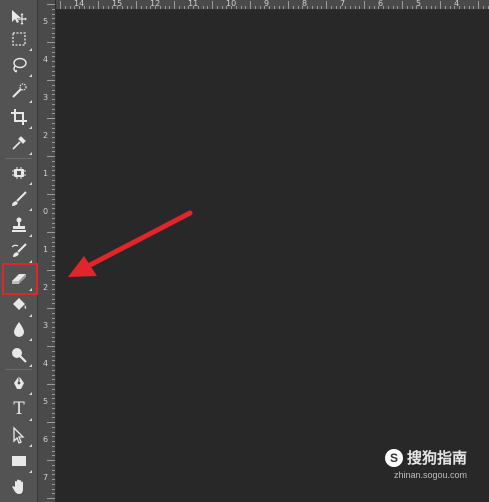 This screenshot has width=489, height=502. I want to click on sogou-logo-icon: S, so click(393, 457).